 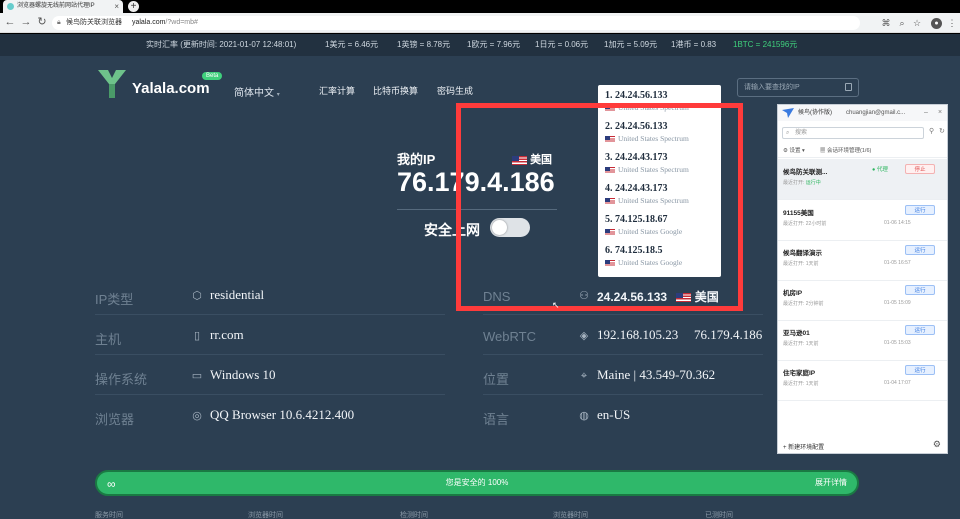 What do you see at coordinates (352, 44) in the screenshot?
I see `ticker-usd: 1美元 = 6.46元` at bounding box center [352, 44].